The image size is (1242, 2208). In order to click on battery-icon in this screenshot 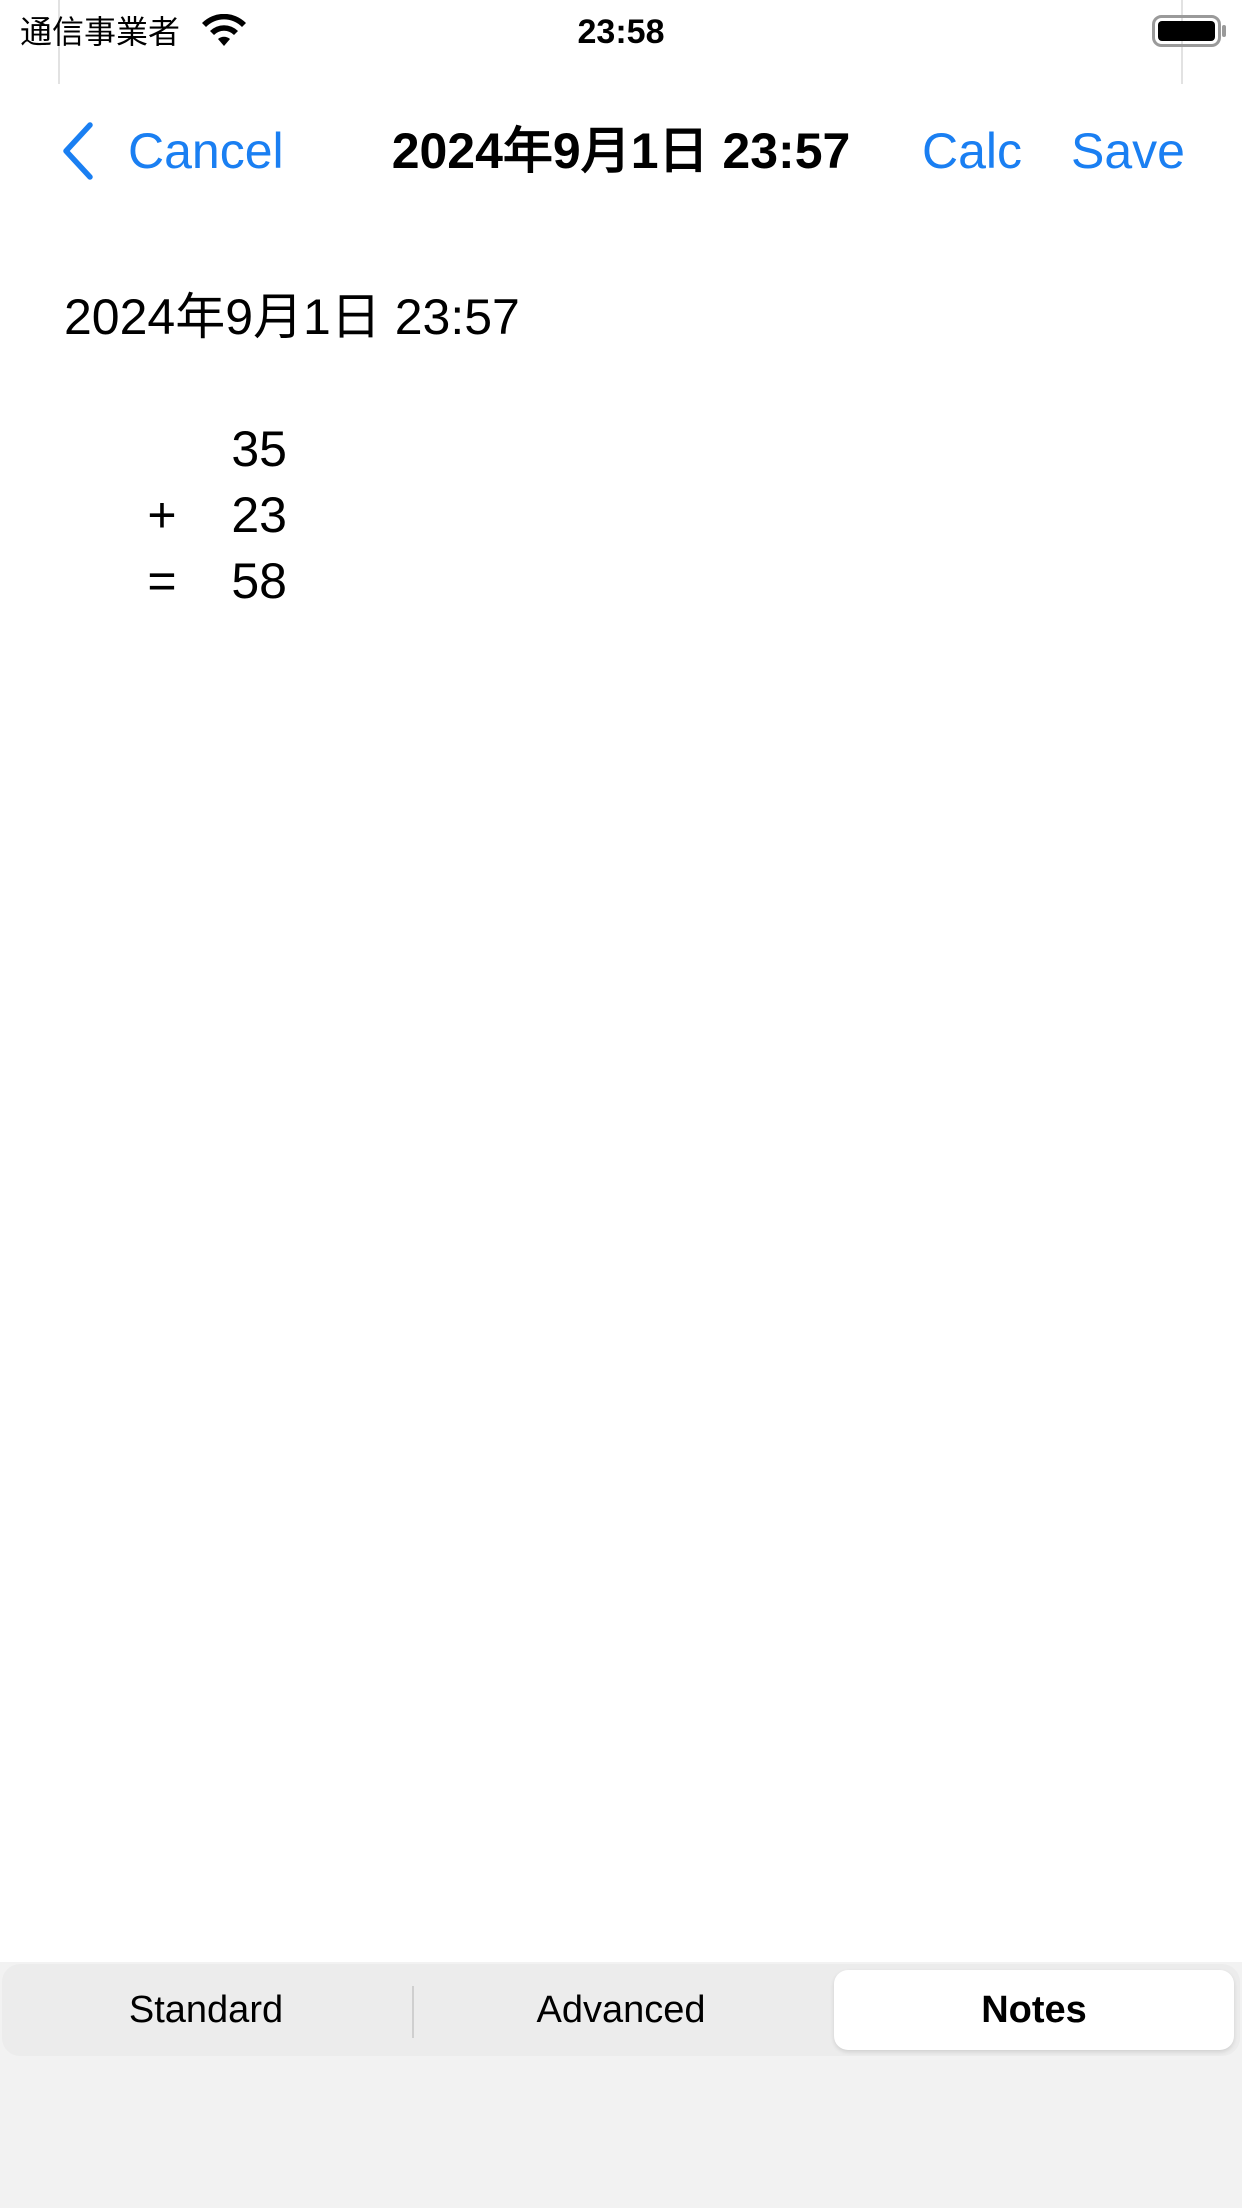, I will do `click(1189, 31)`.